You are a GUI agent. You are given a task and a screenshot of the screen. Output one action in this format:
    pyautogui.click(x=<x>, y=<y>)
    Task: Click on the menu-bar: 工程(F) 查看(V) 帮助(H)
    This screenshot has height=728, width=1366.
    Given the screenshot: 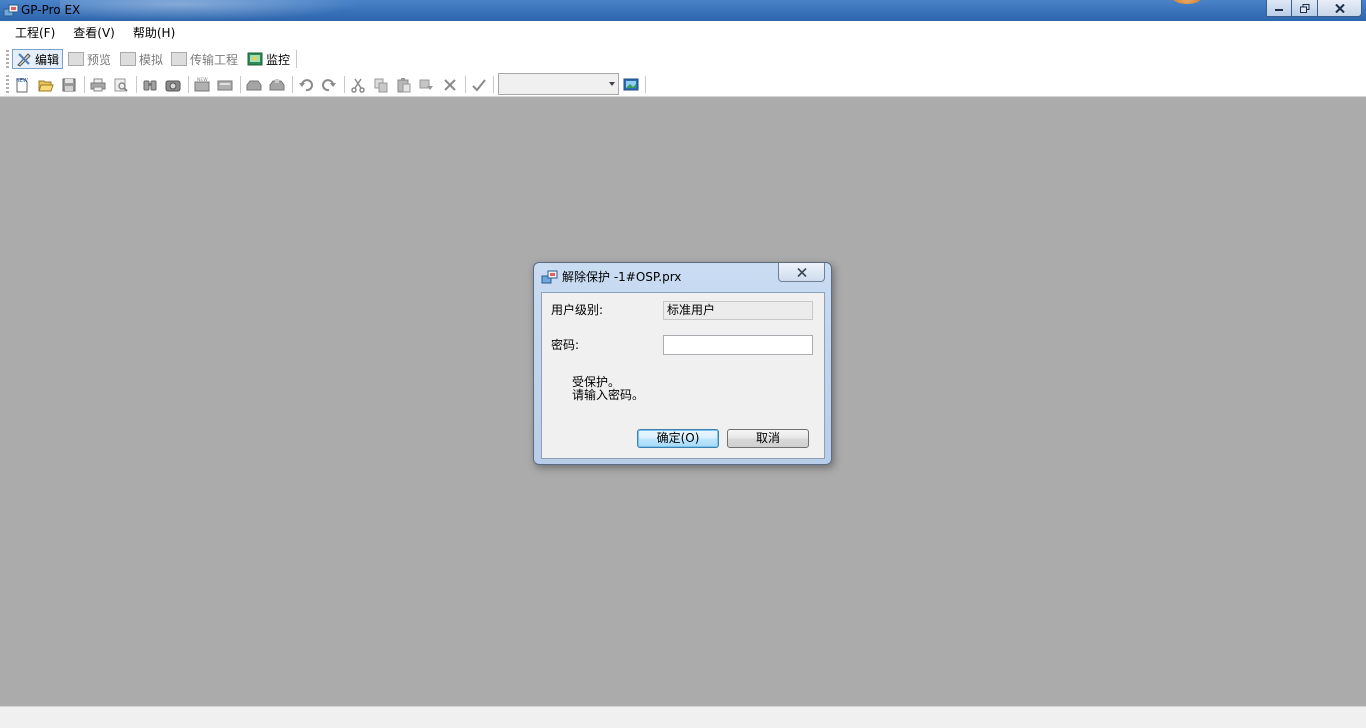 What is the action you would take?
    pyautogui.click(x=683, y=33)
    